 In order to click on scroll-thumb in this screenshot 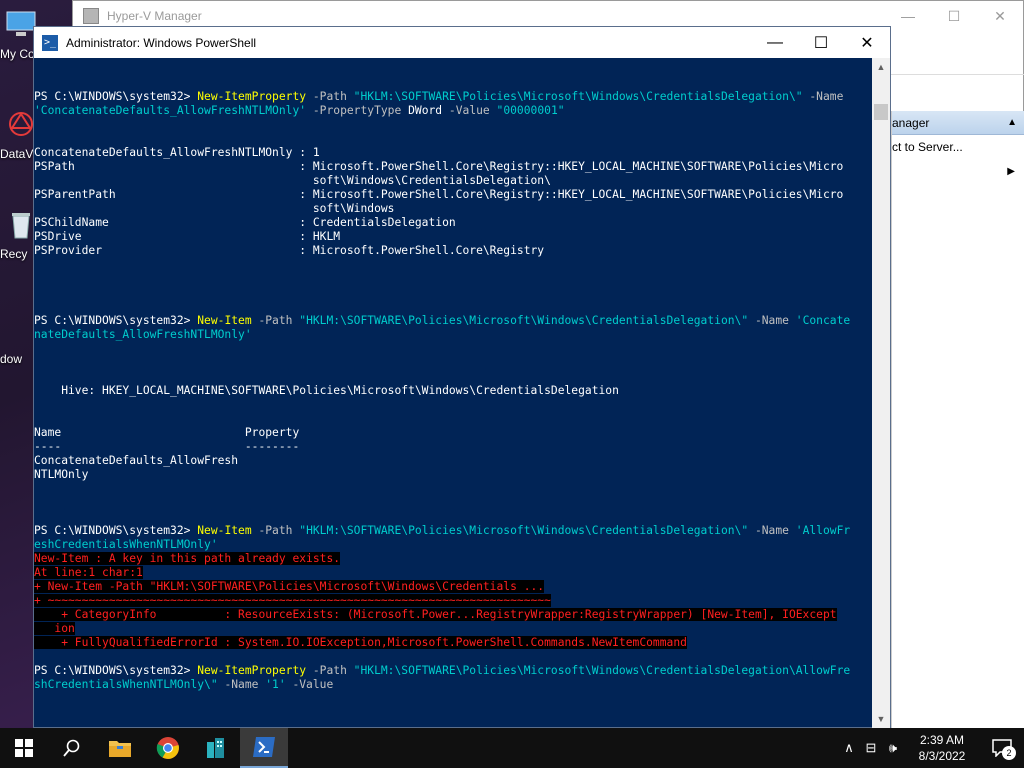, I will do `click(881, 112)`.